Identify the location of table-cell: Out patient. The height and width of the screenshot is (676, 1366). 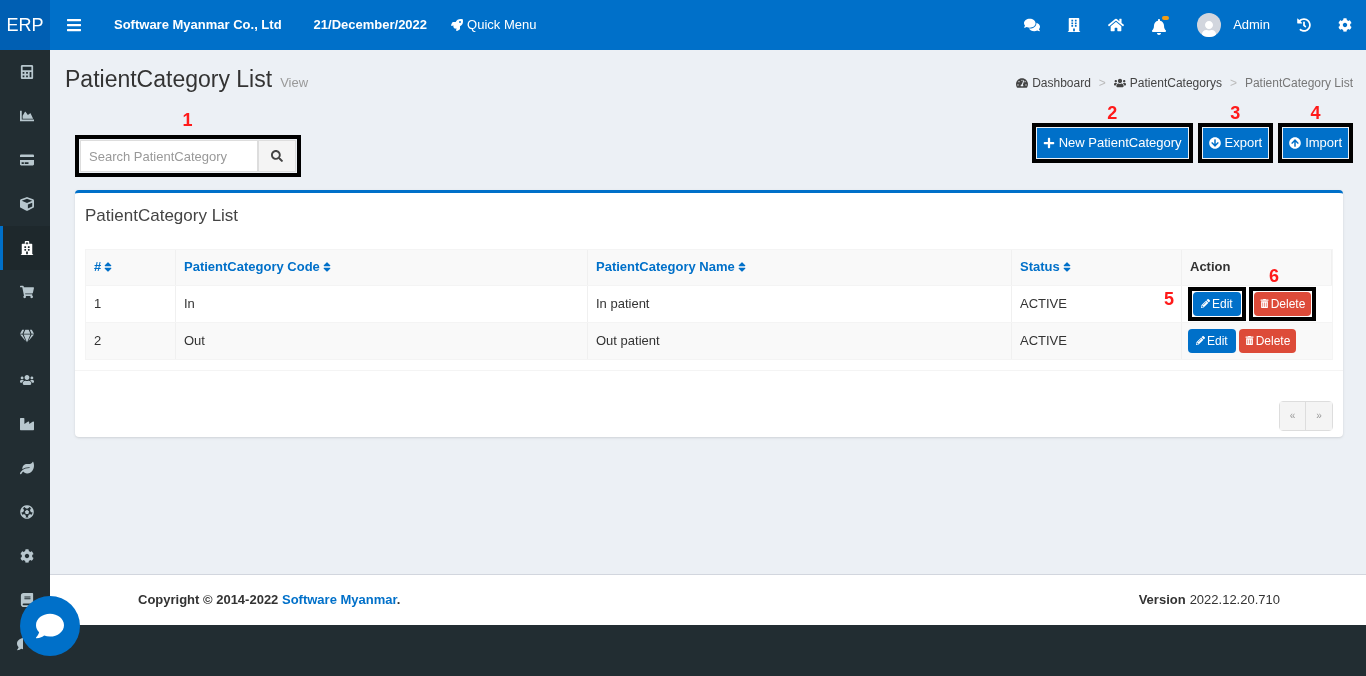
(800, 340).